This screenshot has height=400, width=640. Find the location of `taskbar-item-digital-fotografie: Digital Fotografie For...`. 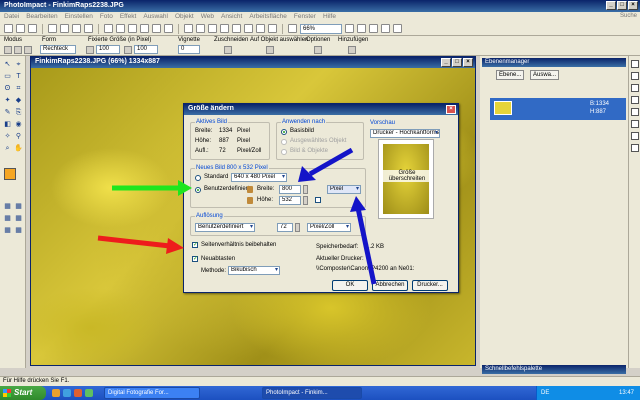

taskbar-item-digital-fotografie: Digital Fotografie For... is located at coordinates (152, 393).